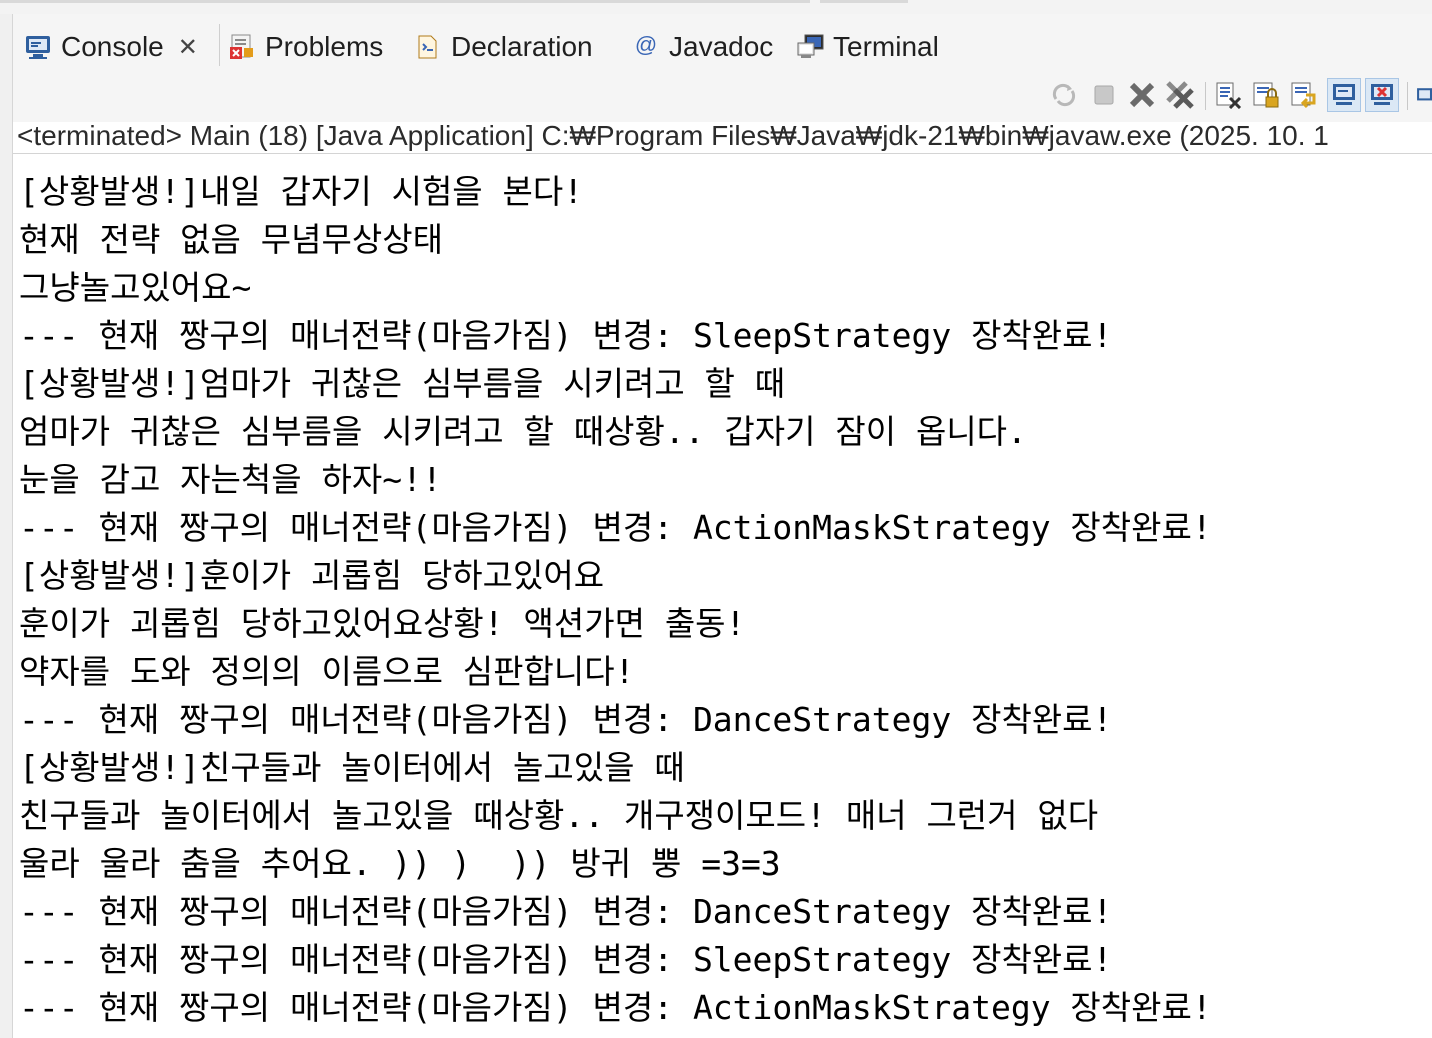 The width and height of the screenshot is (1432, 1038). I want to click on tab-divider, so click(219, 45).